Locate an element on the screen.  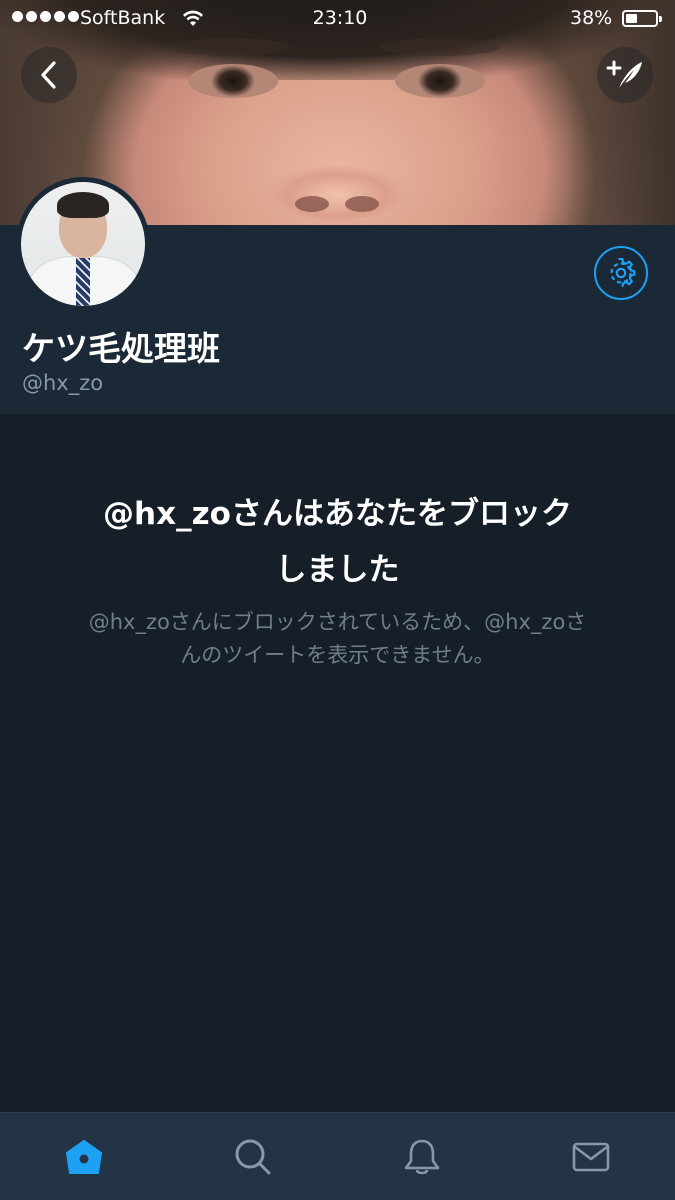
mail-icon is located at coordinates (590, 1156).